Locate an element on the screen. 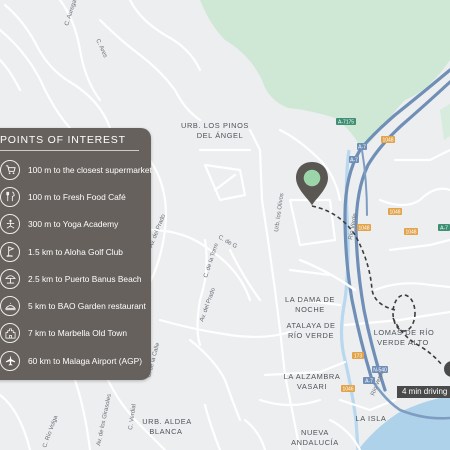  svg-text: DEL ÁNGEL is located at coordinates (220, 135).